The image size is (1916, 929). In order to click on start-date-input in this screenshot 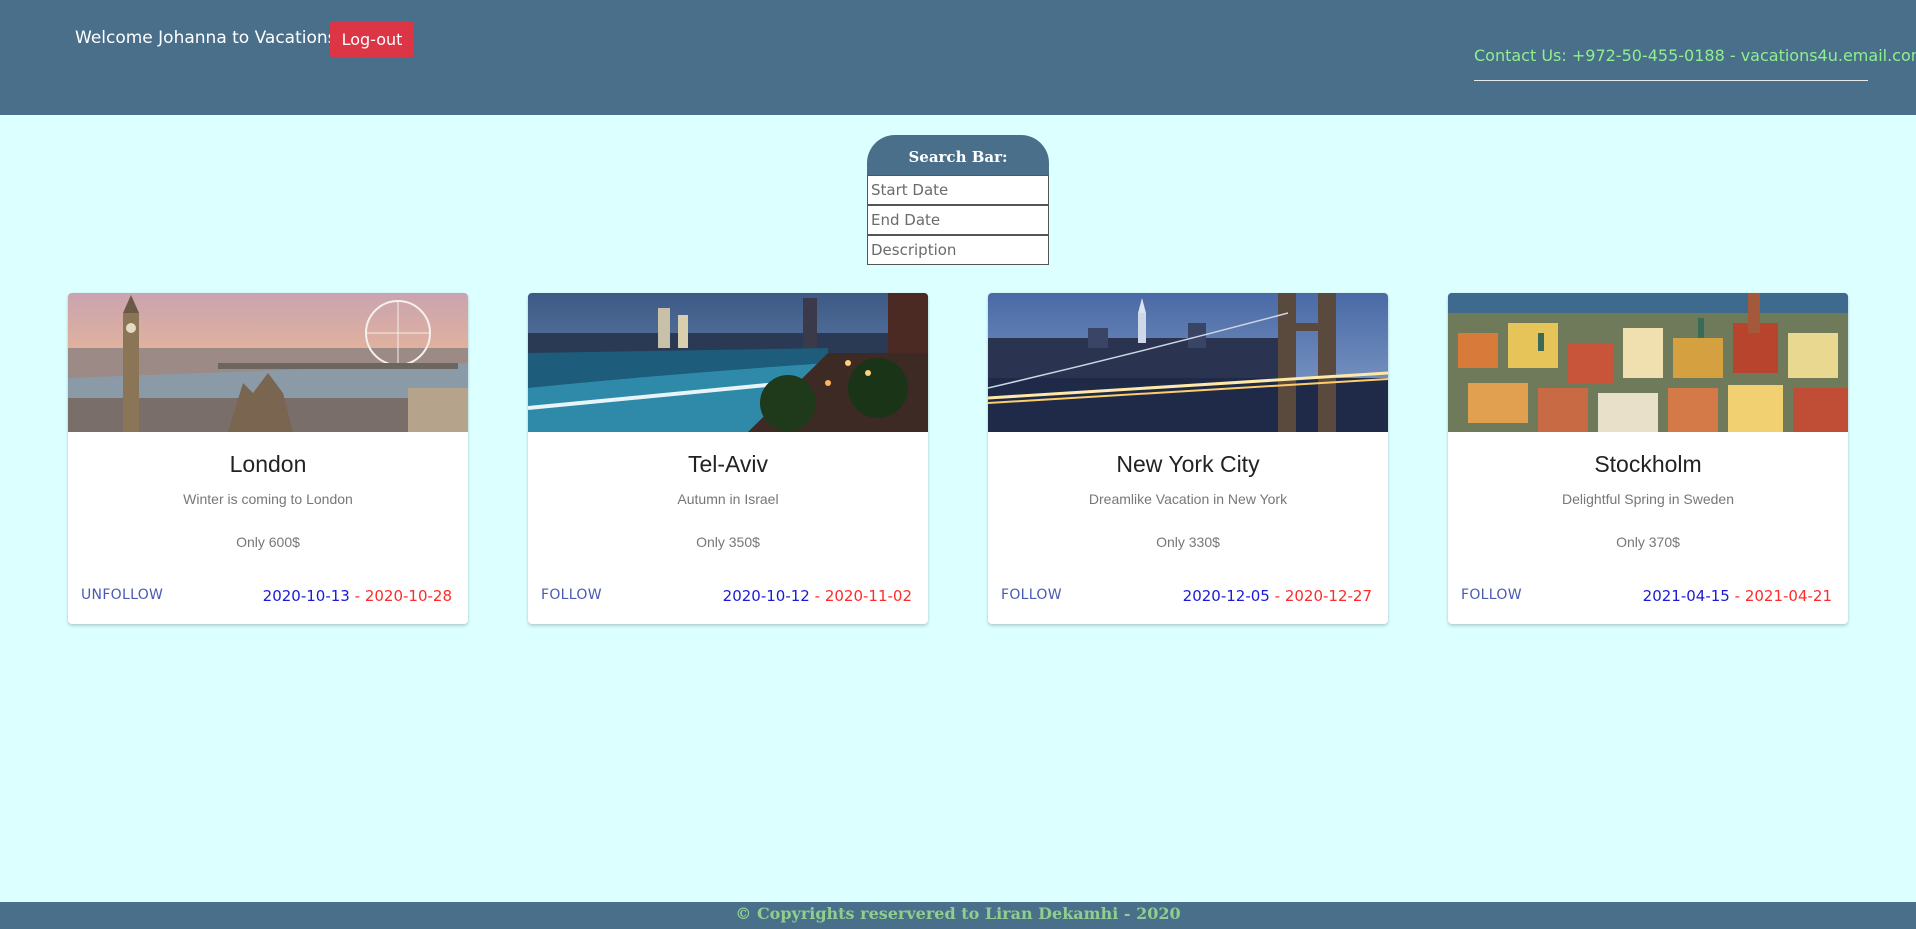, I will do `click(958, 190)`.